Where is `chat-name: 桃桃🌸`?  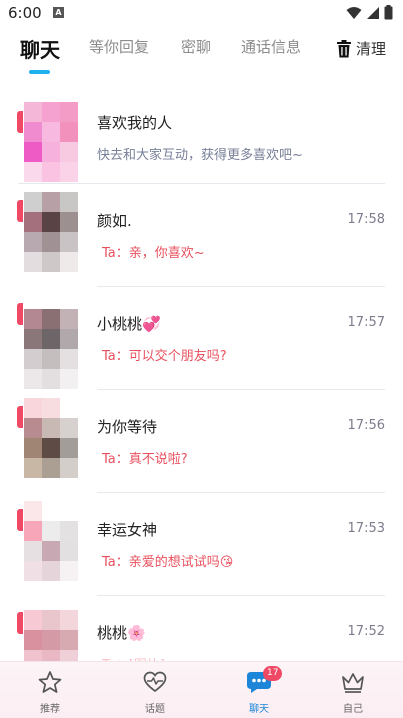
chat-name: 桃桃🌸 is located at coordinates (121, 633).